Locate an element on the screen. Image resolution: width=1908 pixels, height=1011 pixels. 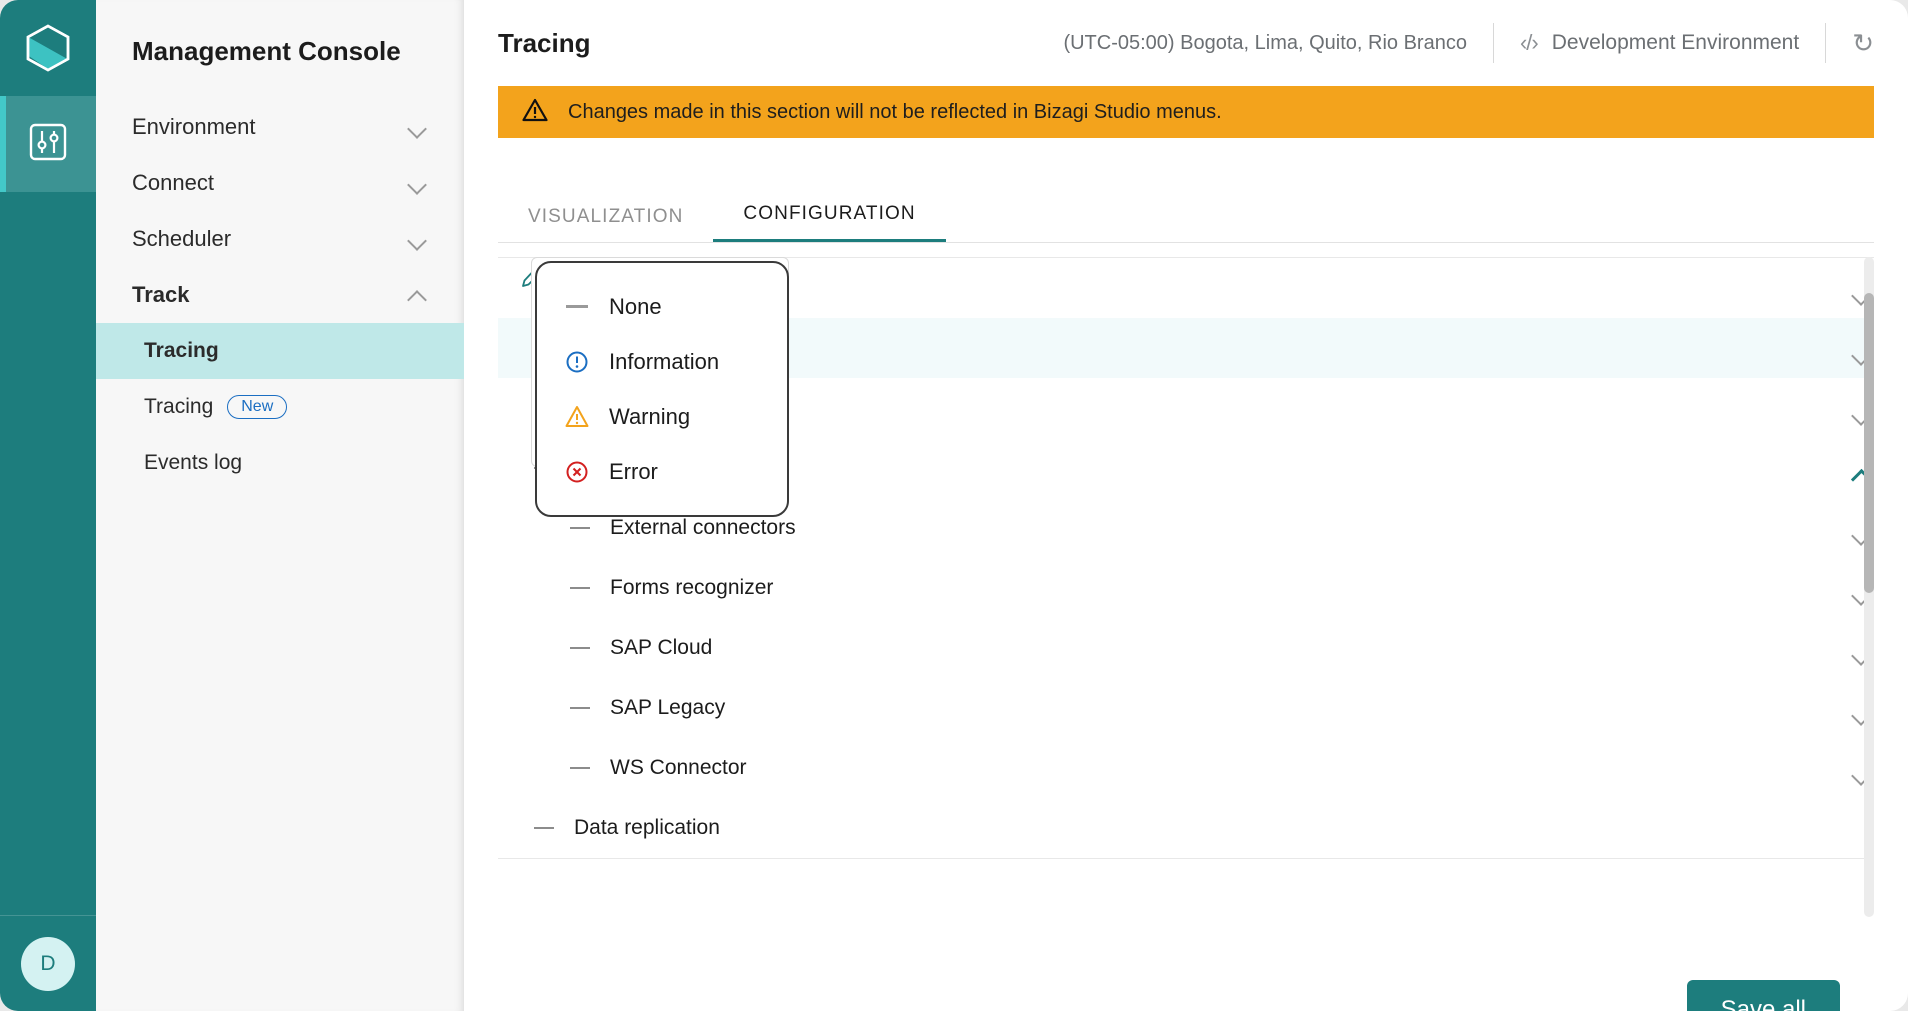
scrollbar-track is located at coordinates (1869, 587).